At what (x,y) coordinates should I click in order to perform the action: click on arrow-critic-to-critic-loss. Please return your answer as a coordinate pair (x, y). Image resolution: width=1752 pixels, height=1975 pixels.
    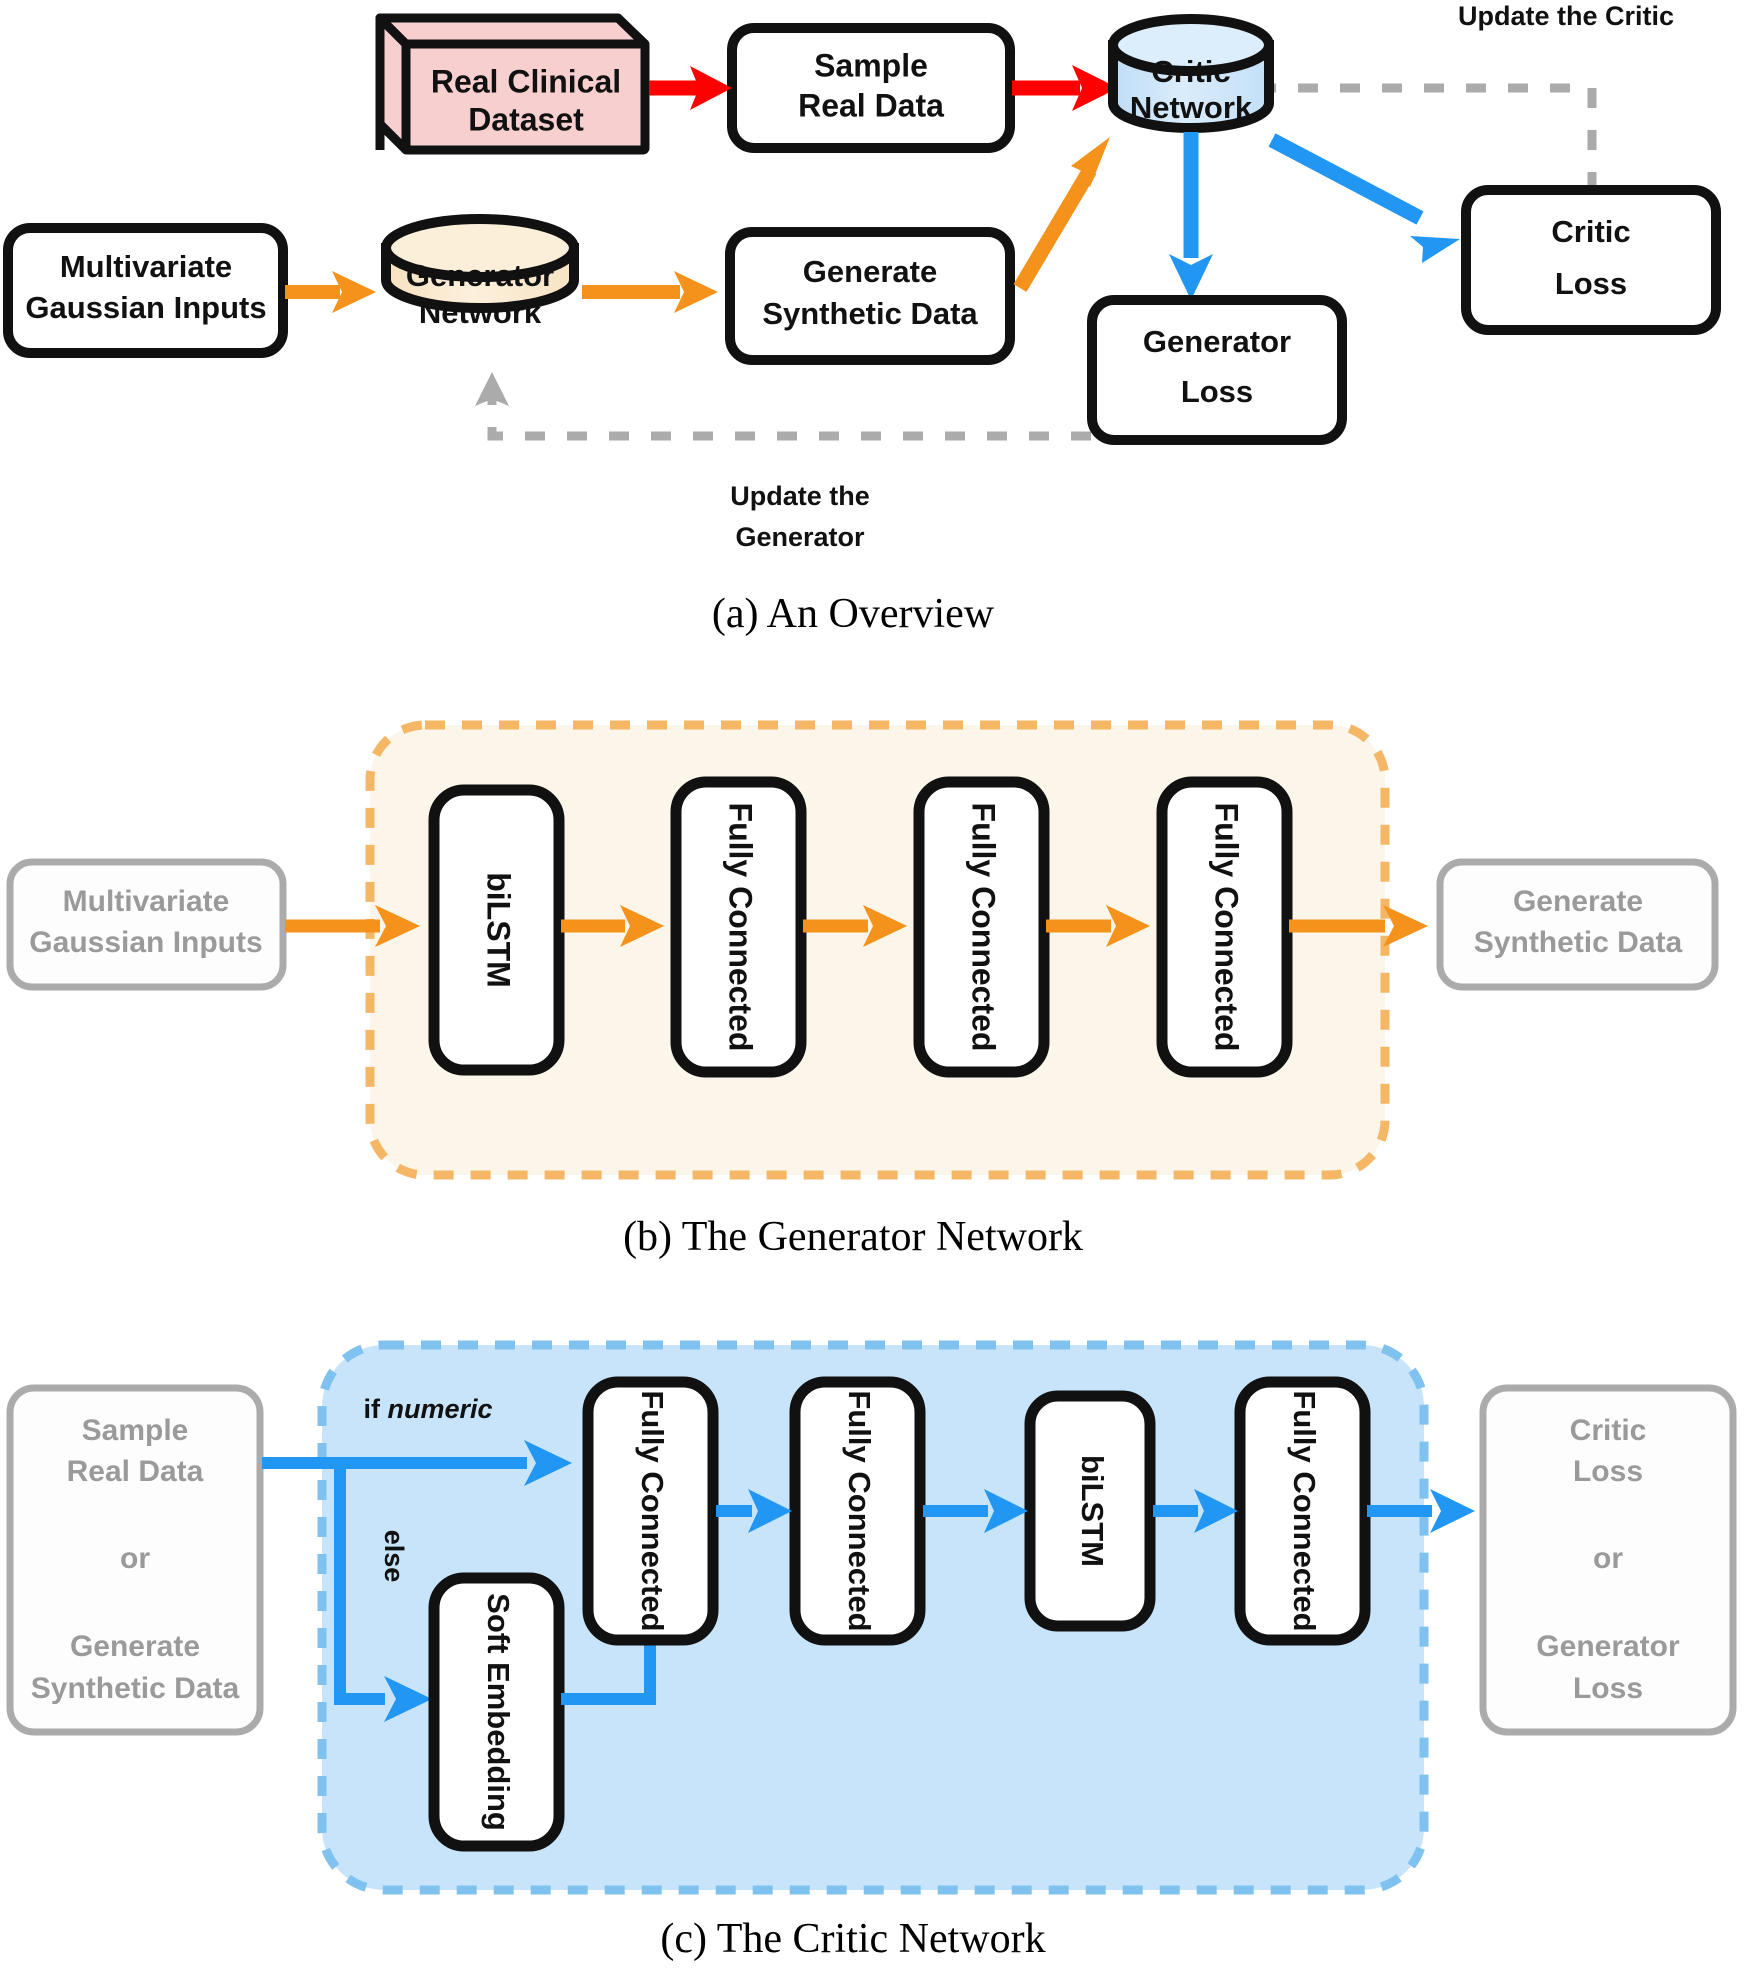
    Looking at the image, I should click on (1364, 198).